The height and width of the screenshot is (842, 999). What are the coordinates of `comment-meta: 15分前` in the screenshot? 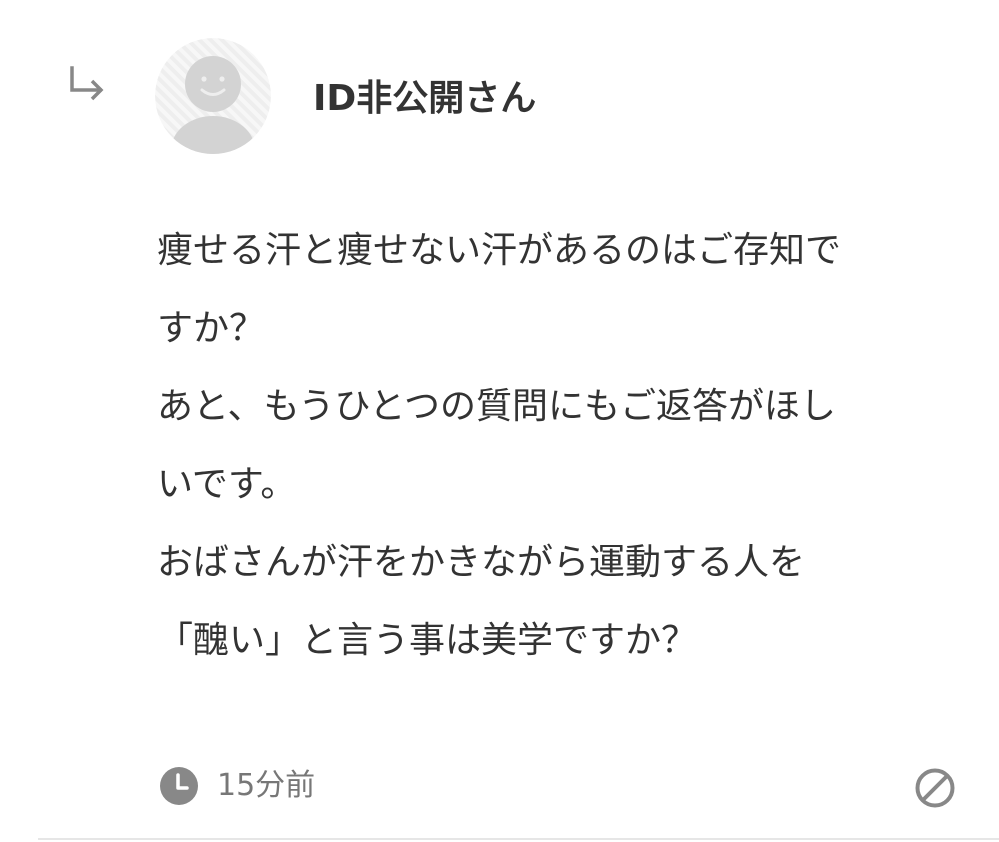 It's located at (237, 786).